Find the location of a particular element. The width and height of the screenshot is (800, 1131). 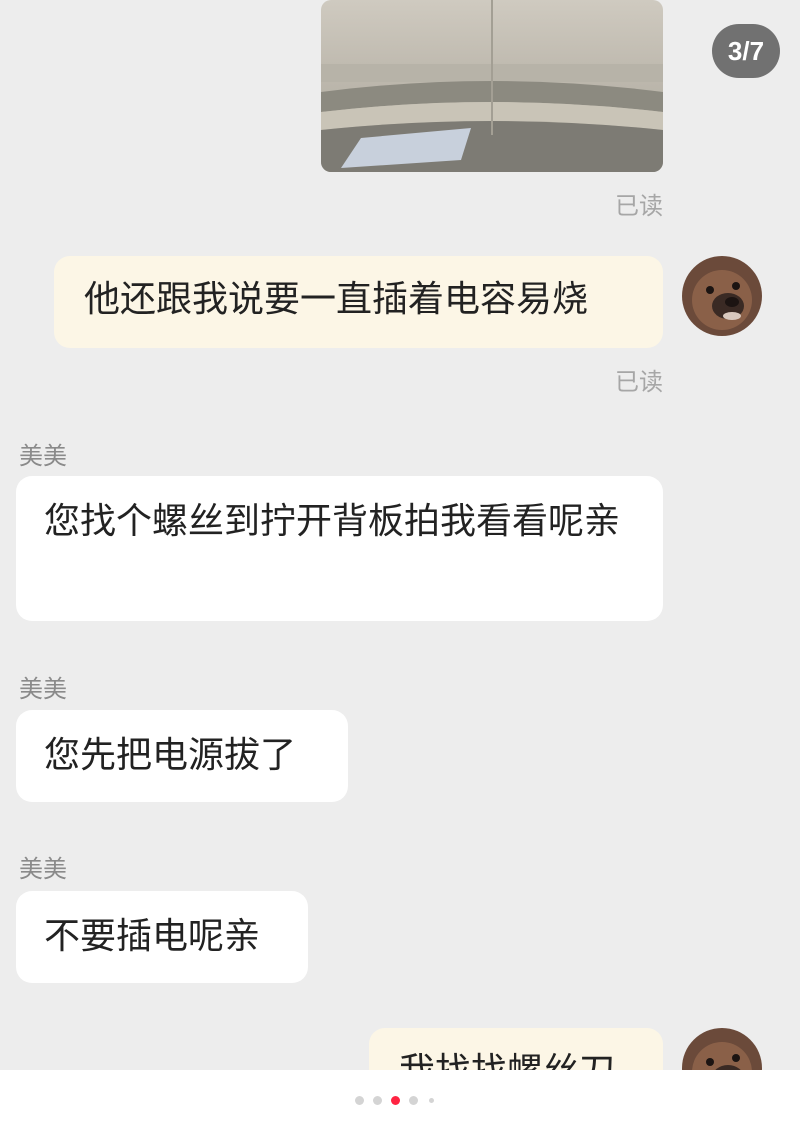

page-dot-active is located at coordinates (395, 1100).